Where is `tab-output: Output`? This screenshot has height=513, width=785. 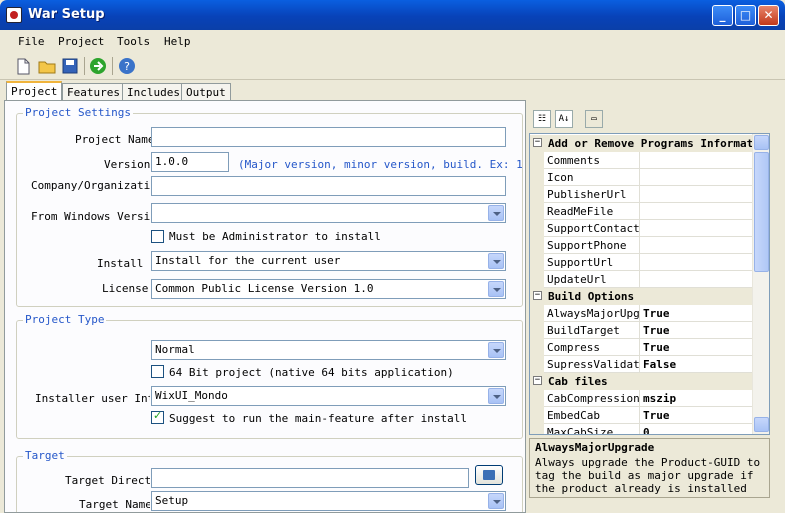 tab-output: Output is located at coordinates (206, 92).